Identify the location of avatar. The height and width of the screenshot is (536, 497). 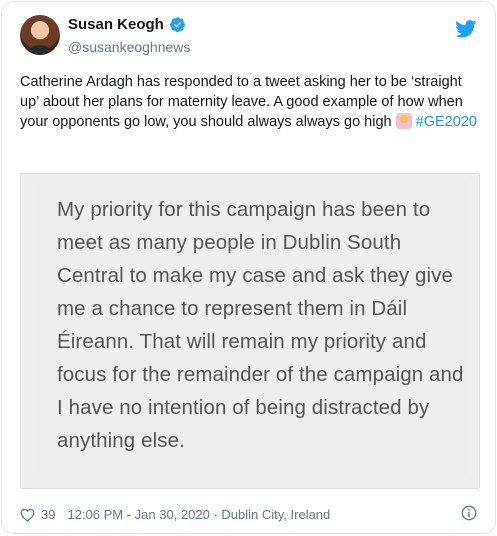
(40, 35).